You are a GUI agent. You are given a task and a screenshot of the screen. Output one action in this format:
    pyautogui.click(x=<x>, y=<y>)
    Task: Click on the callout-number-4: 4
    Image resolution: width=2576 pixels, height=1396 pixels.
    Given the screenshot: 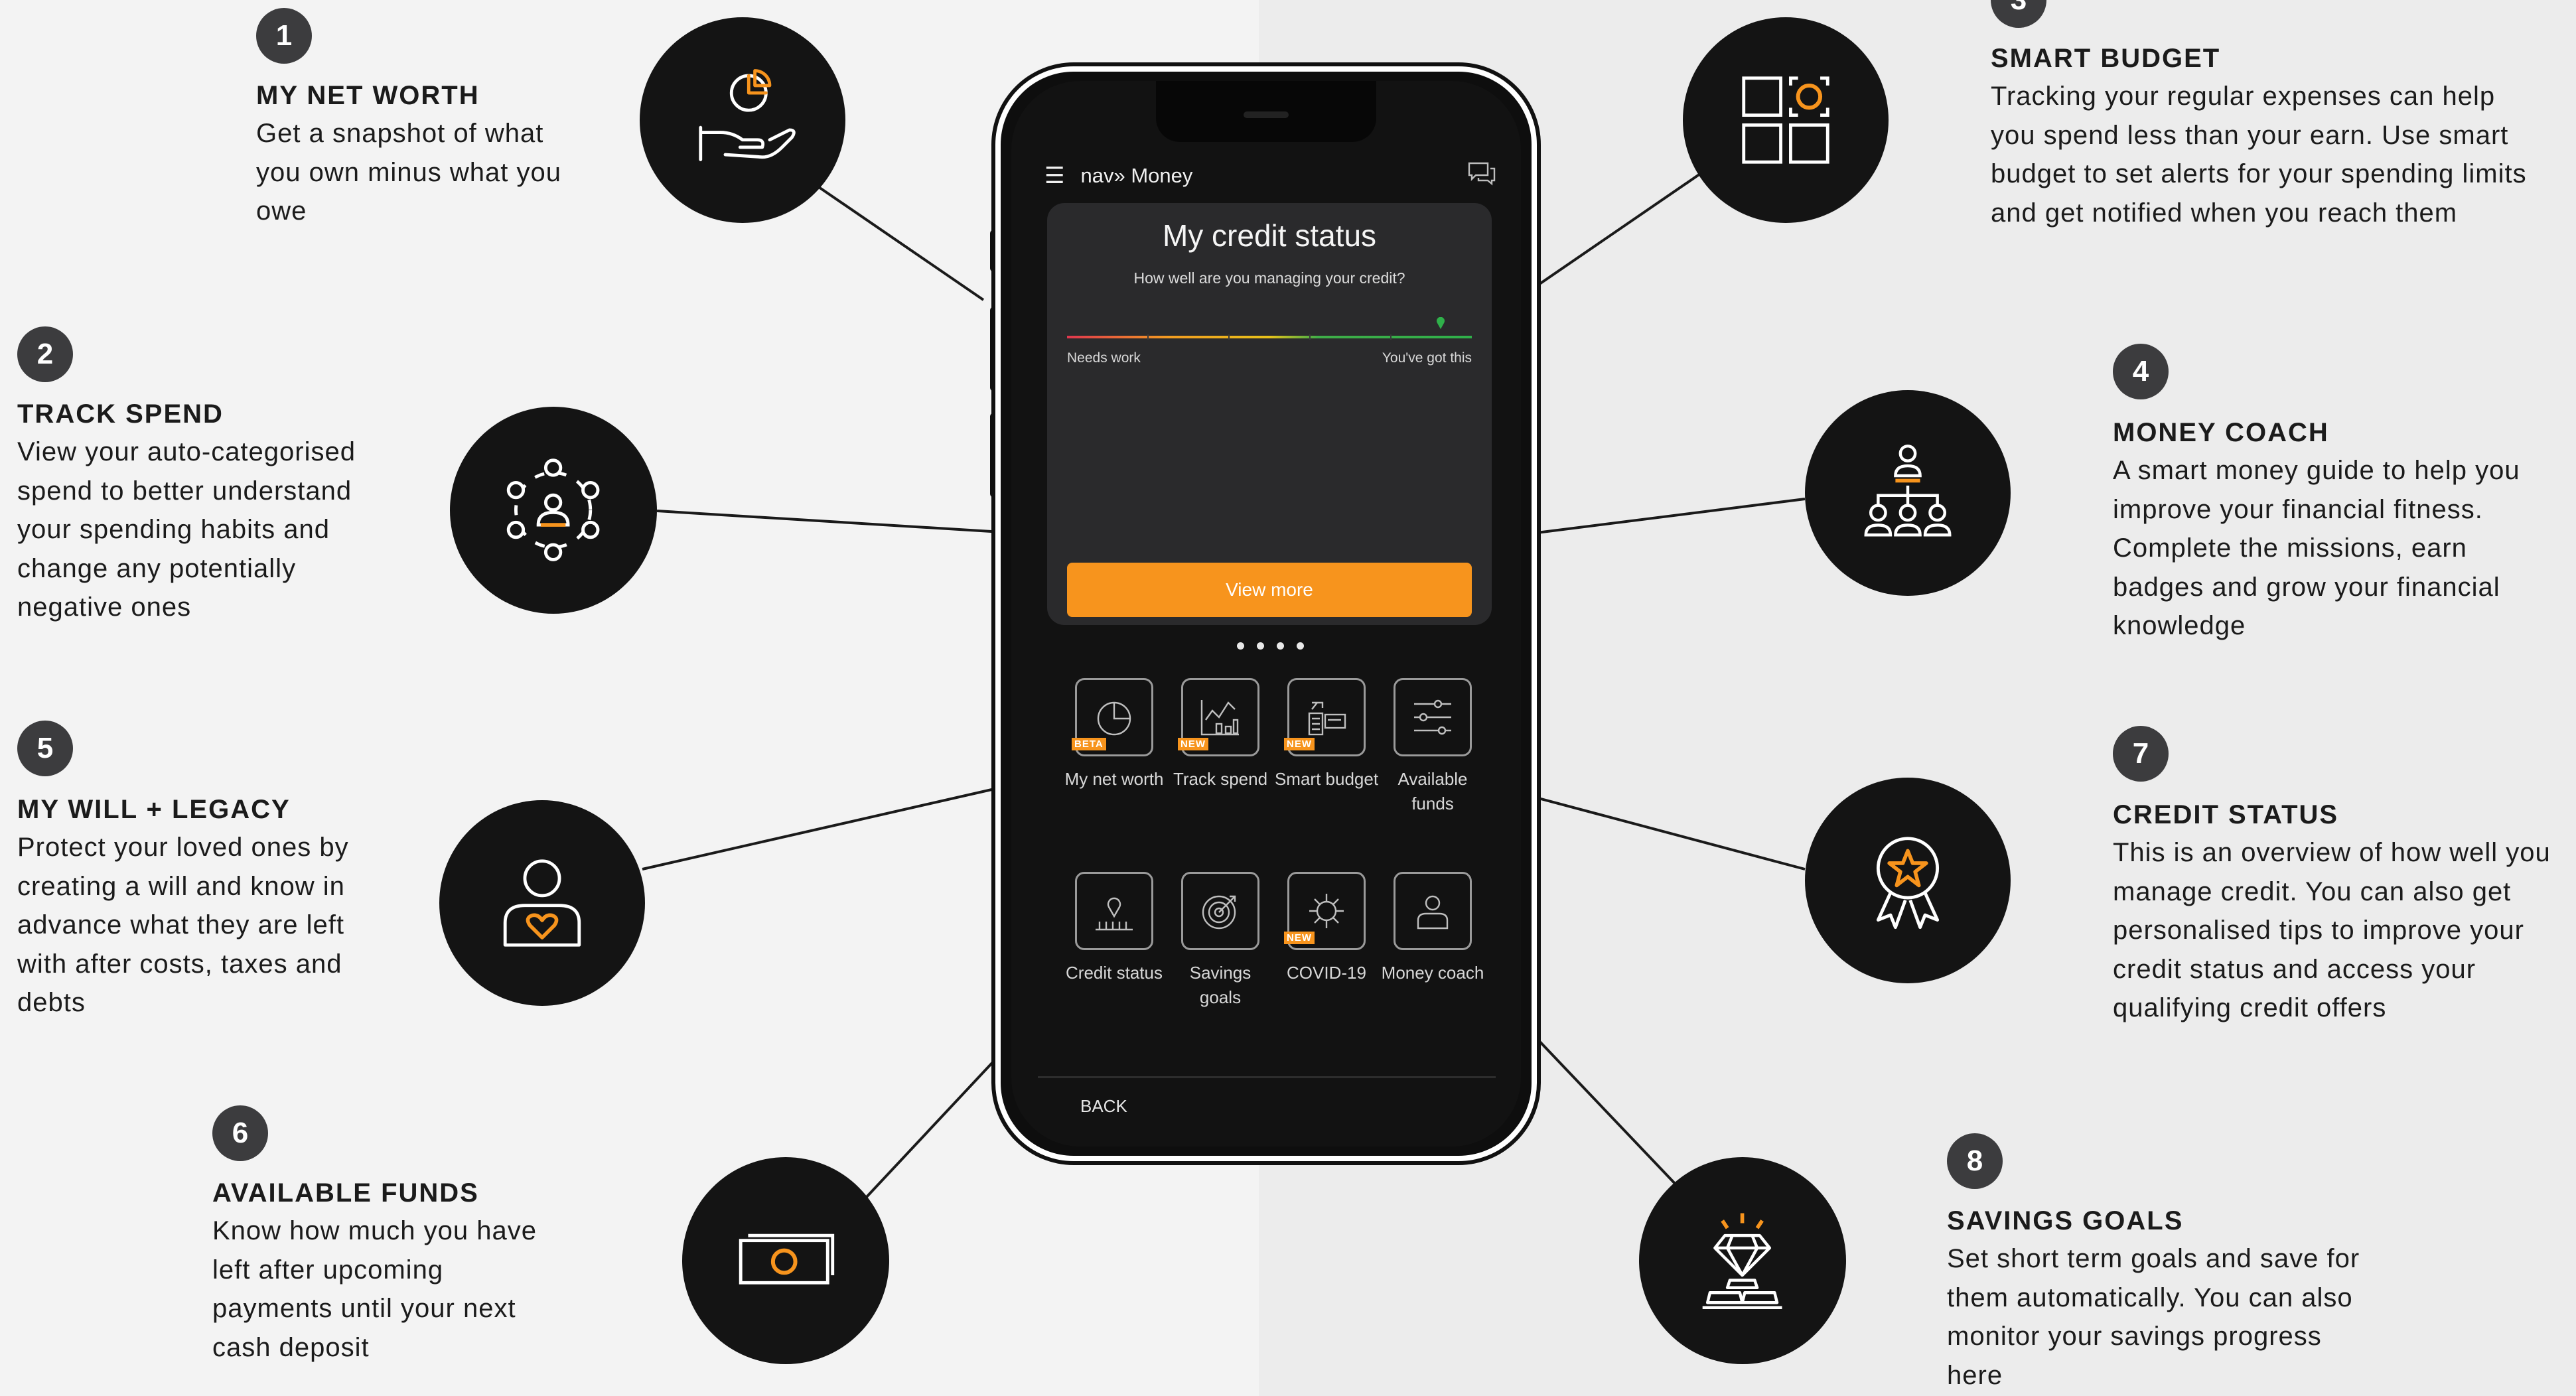 What is the action you would take?
    pyautogui.click(x=2141, y=371)
    